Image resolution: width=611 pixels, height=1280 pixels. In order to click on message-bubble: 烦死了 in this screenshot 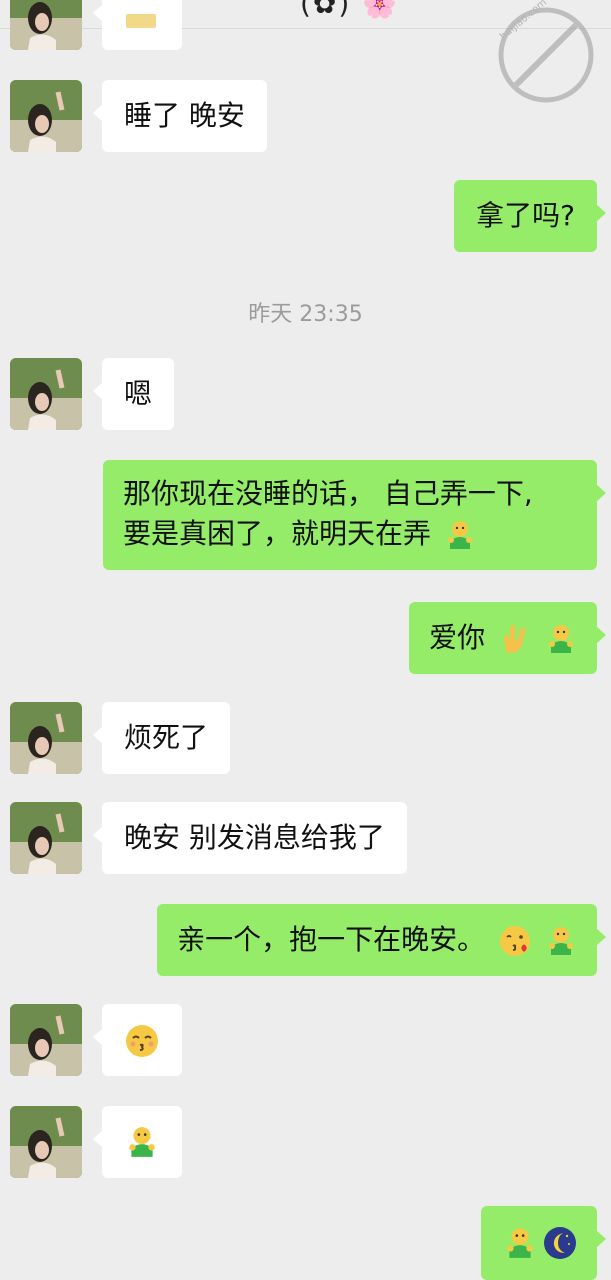, I will do `click(161, 738)`.